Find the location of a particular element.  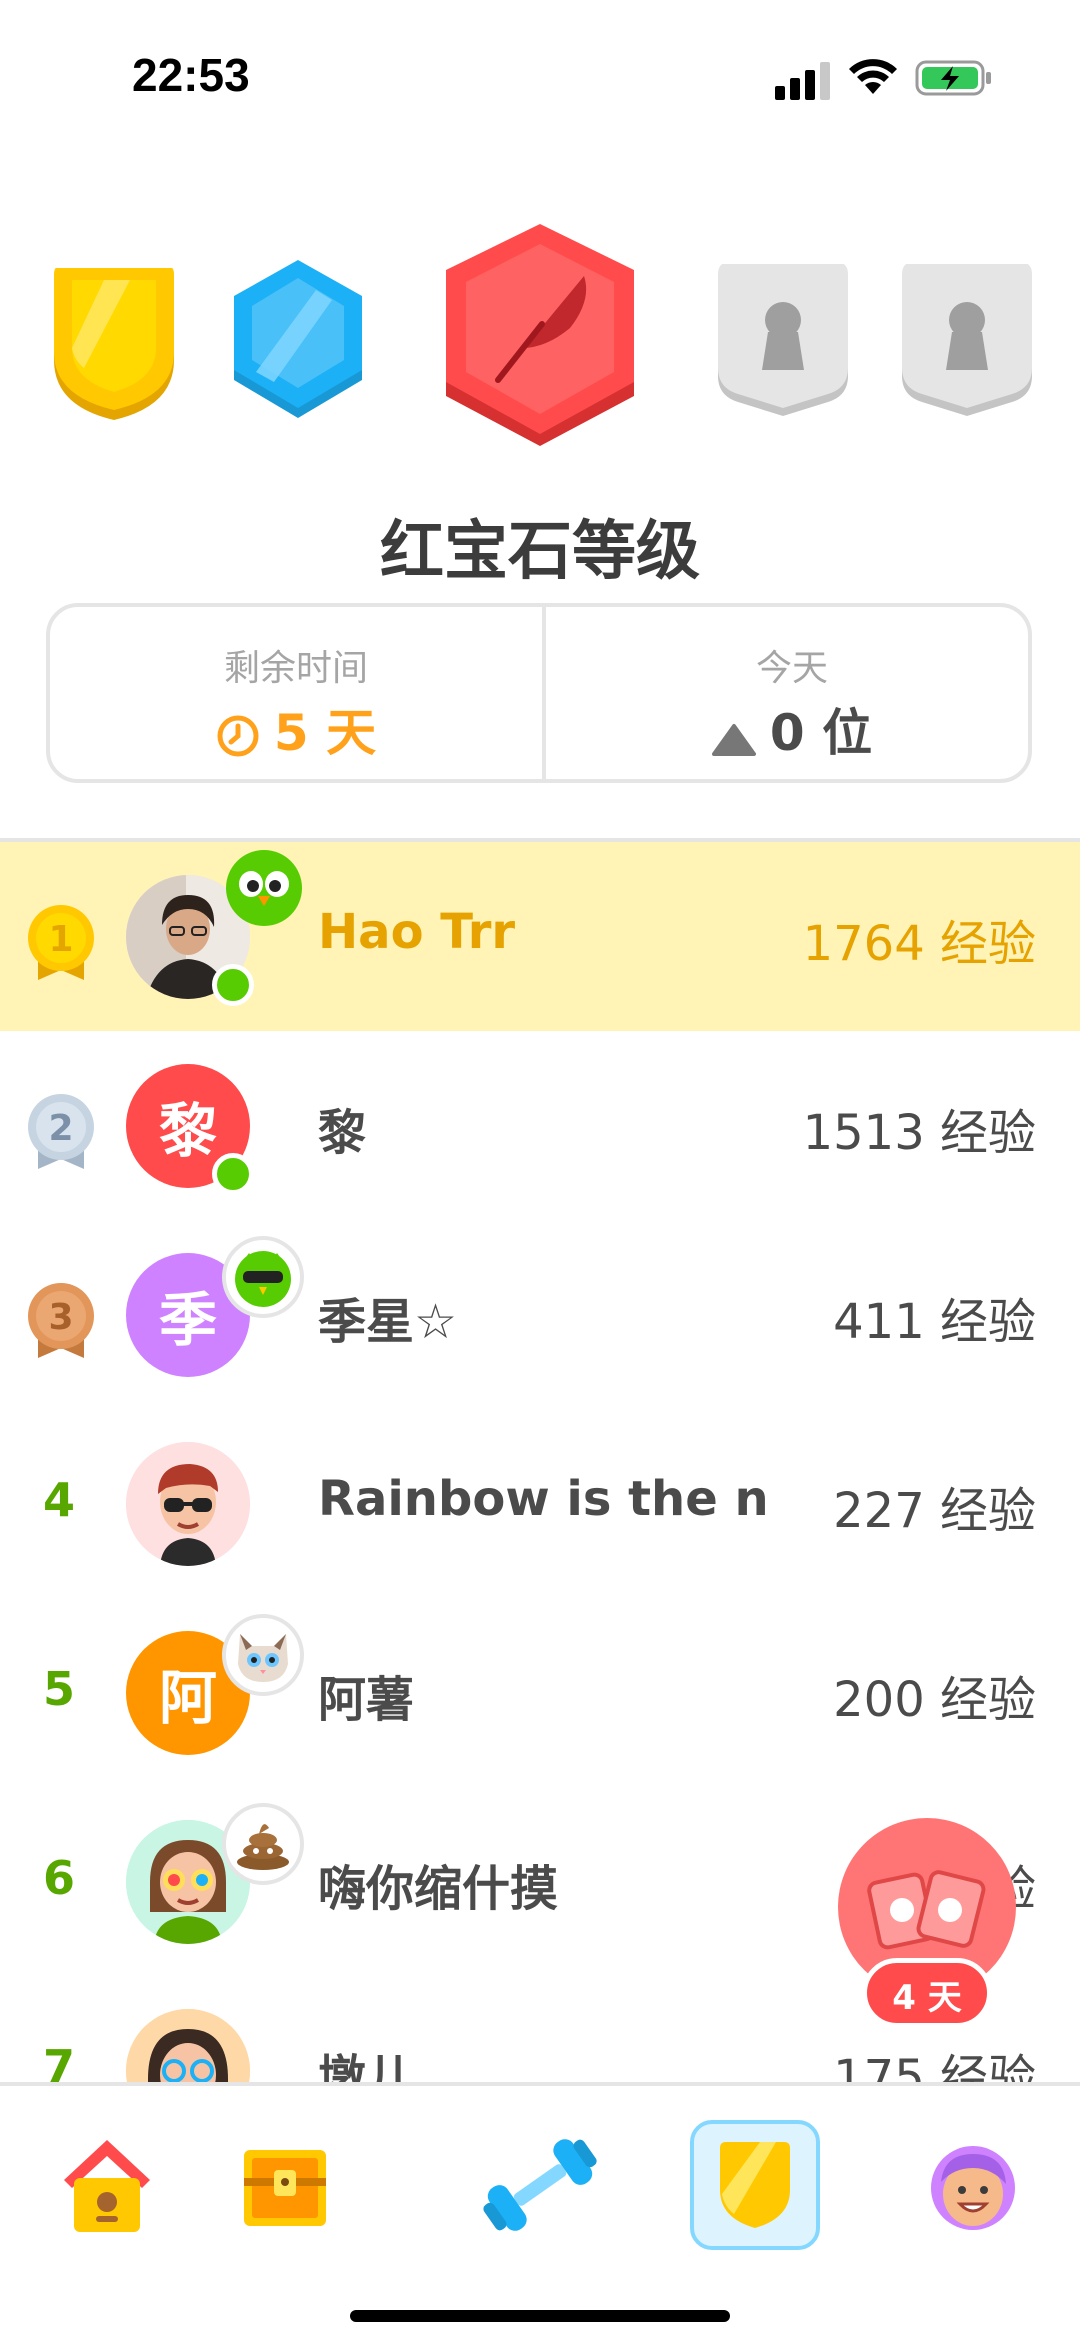

tab-chest is located at coordinates (285, 2185).